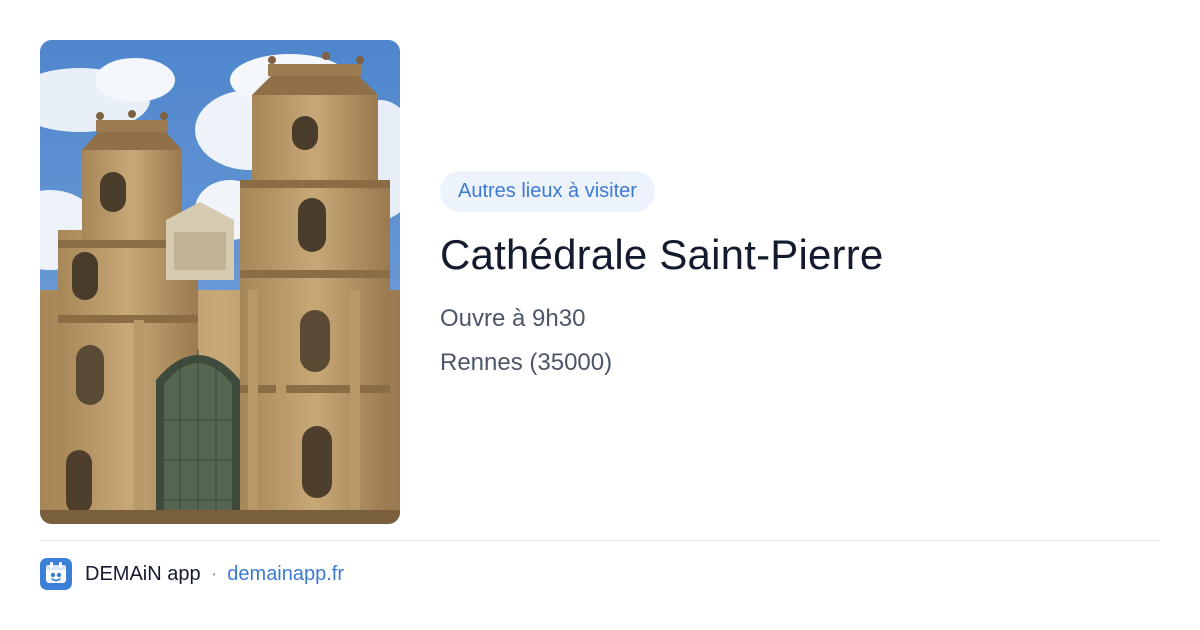 The width and height of the screenshot is (1200, 630). Describe the element at coordinates (526, 362) in the screenshot. I see `place-location: Rennes (35000)` at that location.